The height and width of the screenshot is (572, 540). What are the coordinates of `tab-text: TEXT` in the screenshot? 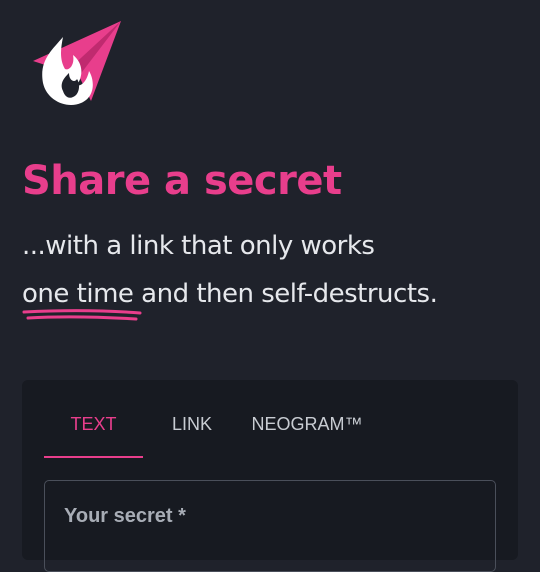 It's located at (93, 431).